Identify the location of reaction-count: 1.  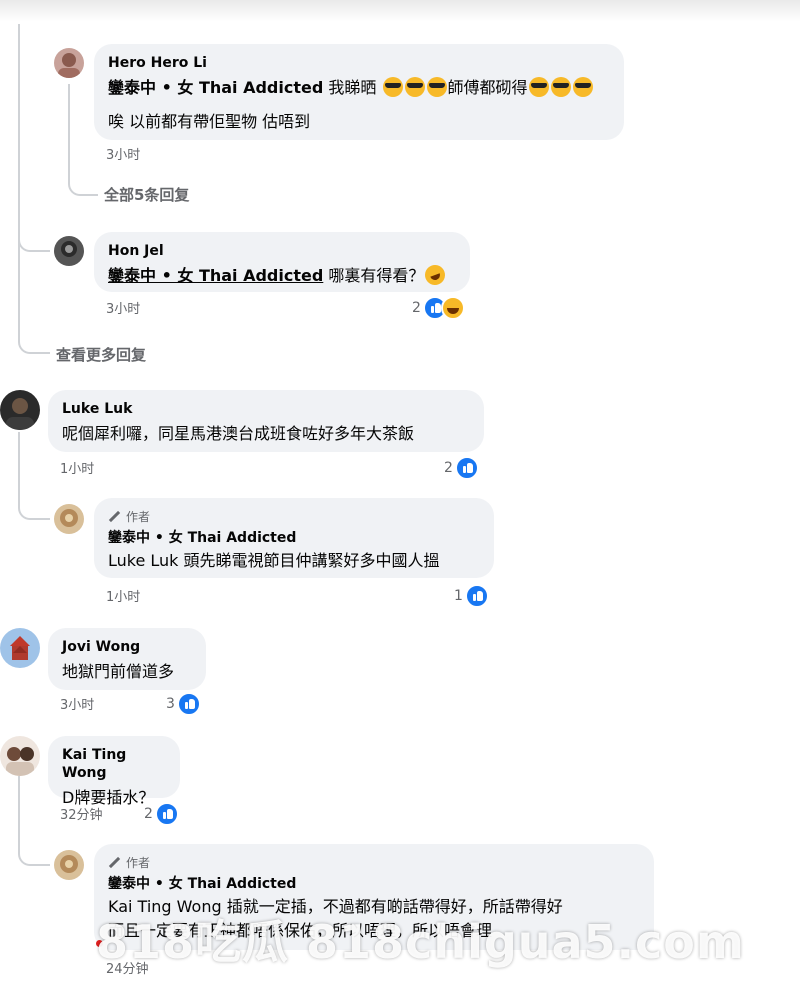
(458, 596).